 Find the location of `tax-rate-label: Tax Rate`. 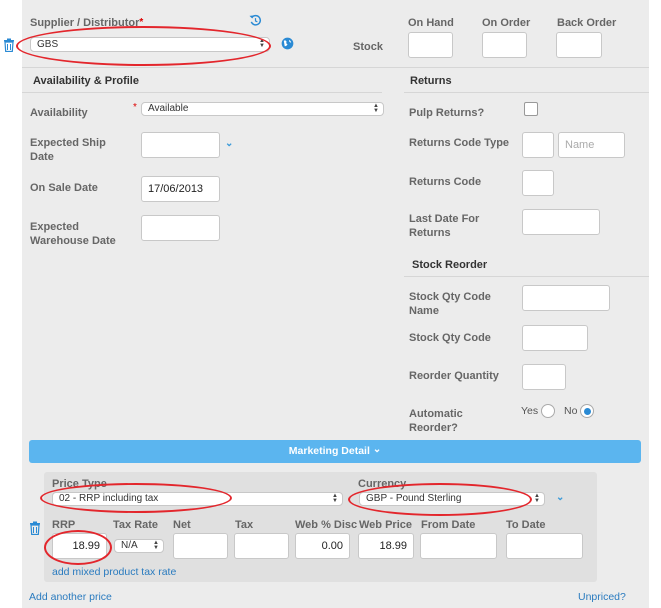

tax-rate-label: Tax Rate is located at coordinates (136, 525).